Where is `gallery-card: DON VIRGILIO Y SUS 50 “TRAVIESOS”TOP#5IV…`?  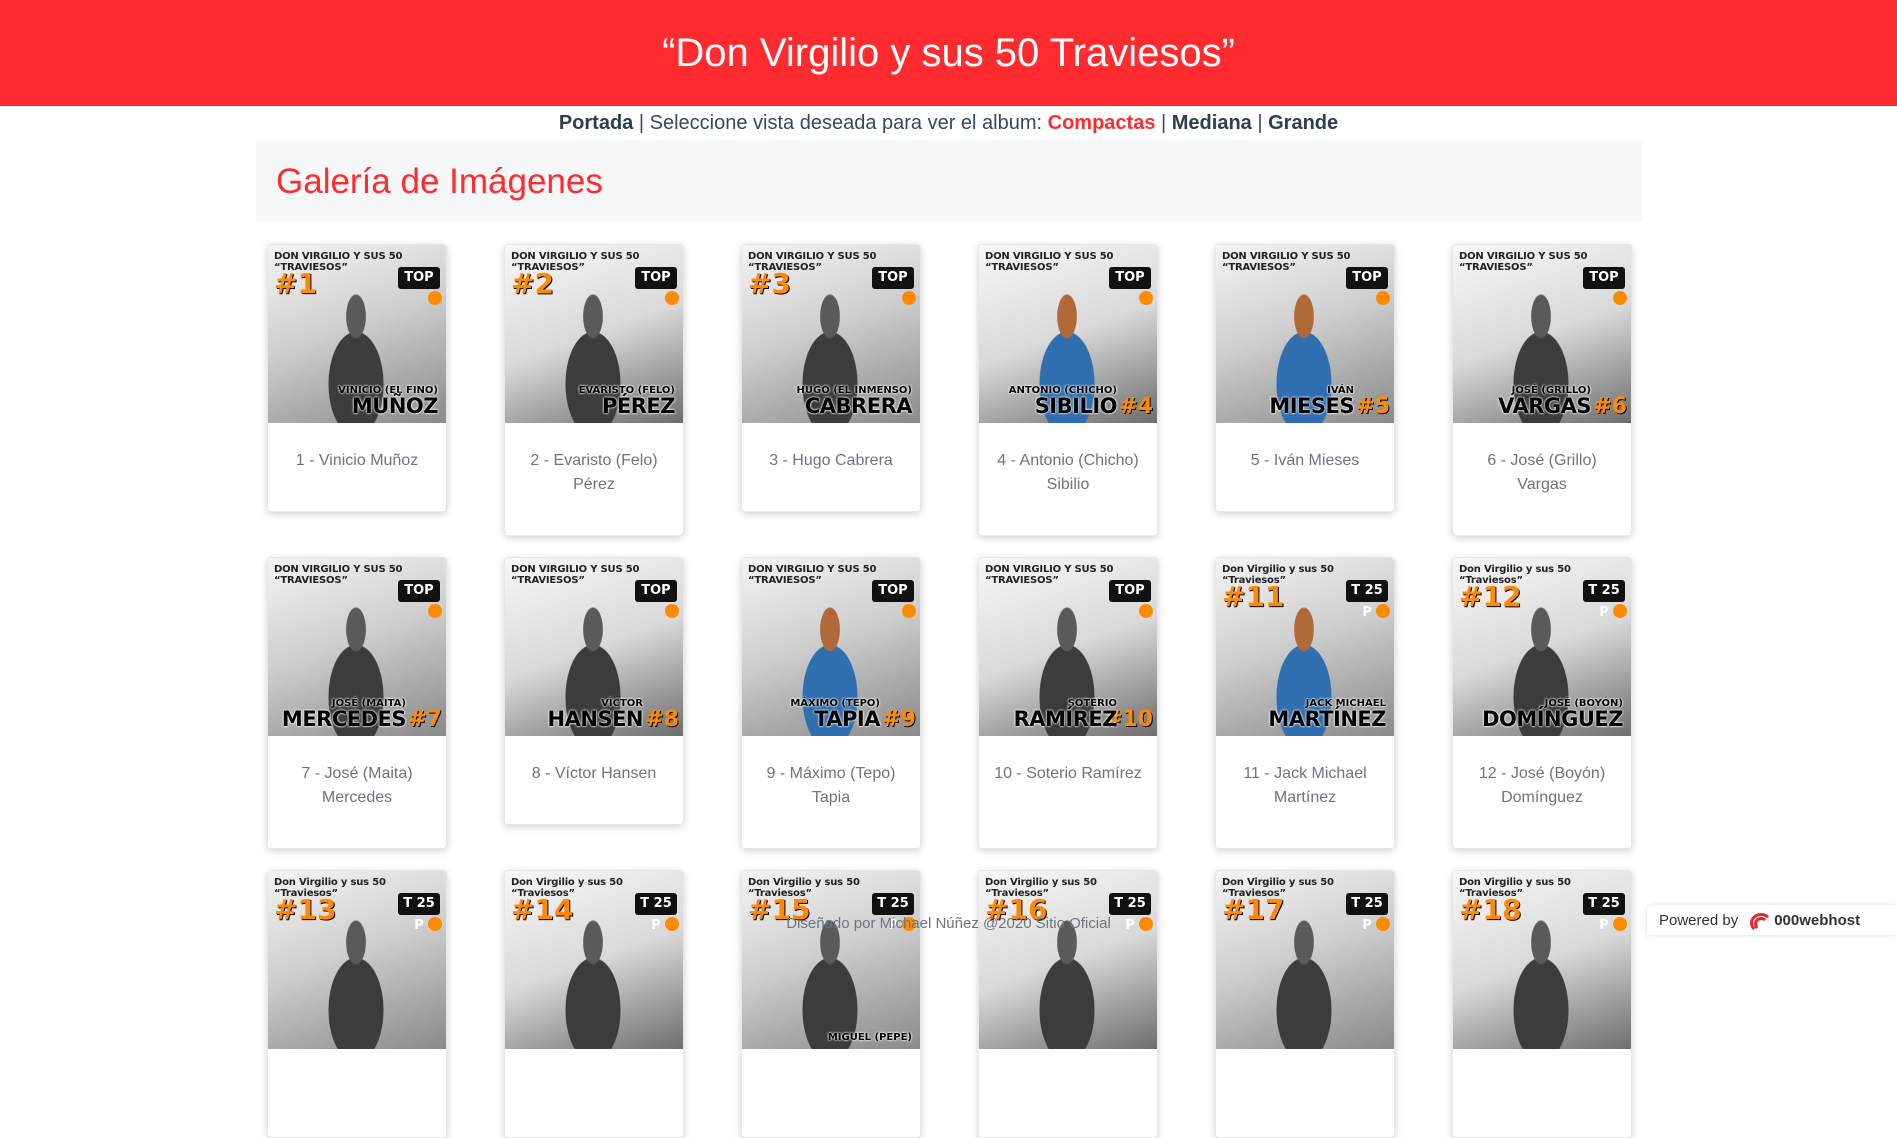 gallery-card: DON VIRGILIO Y SUS 50 “TRAVIESOS”TOP#5IV… is located at coordinates (1305, 378).